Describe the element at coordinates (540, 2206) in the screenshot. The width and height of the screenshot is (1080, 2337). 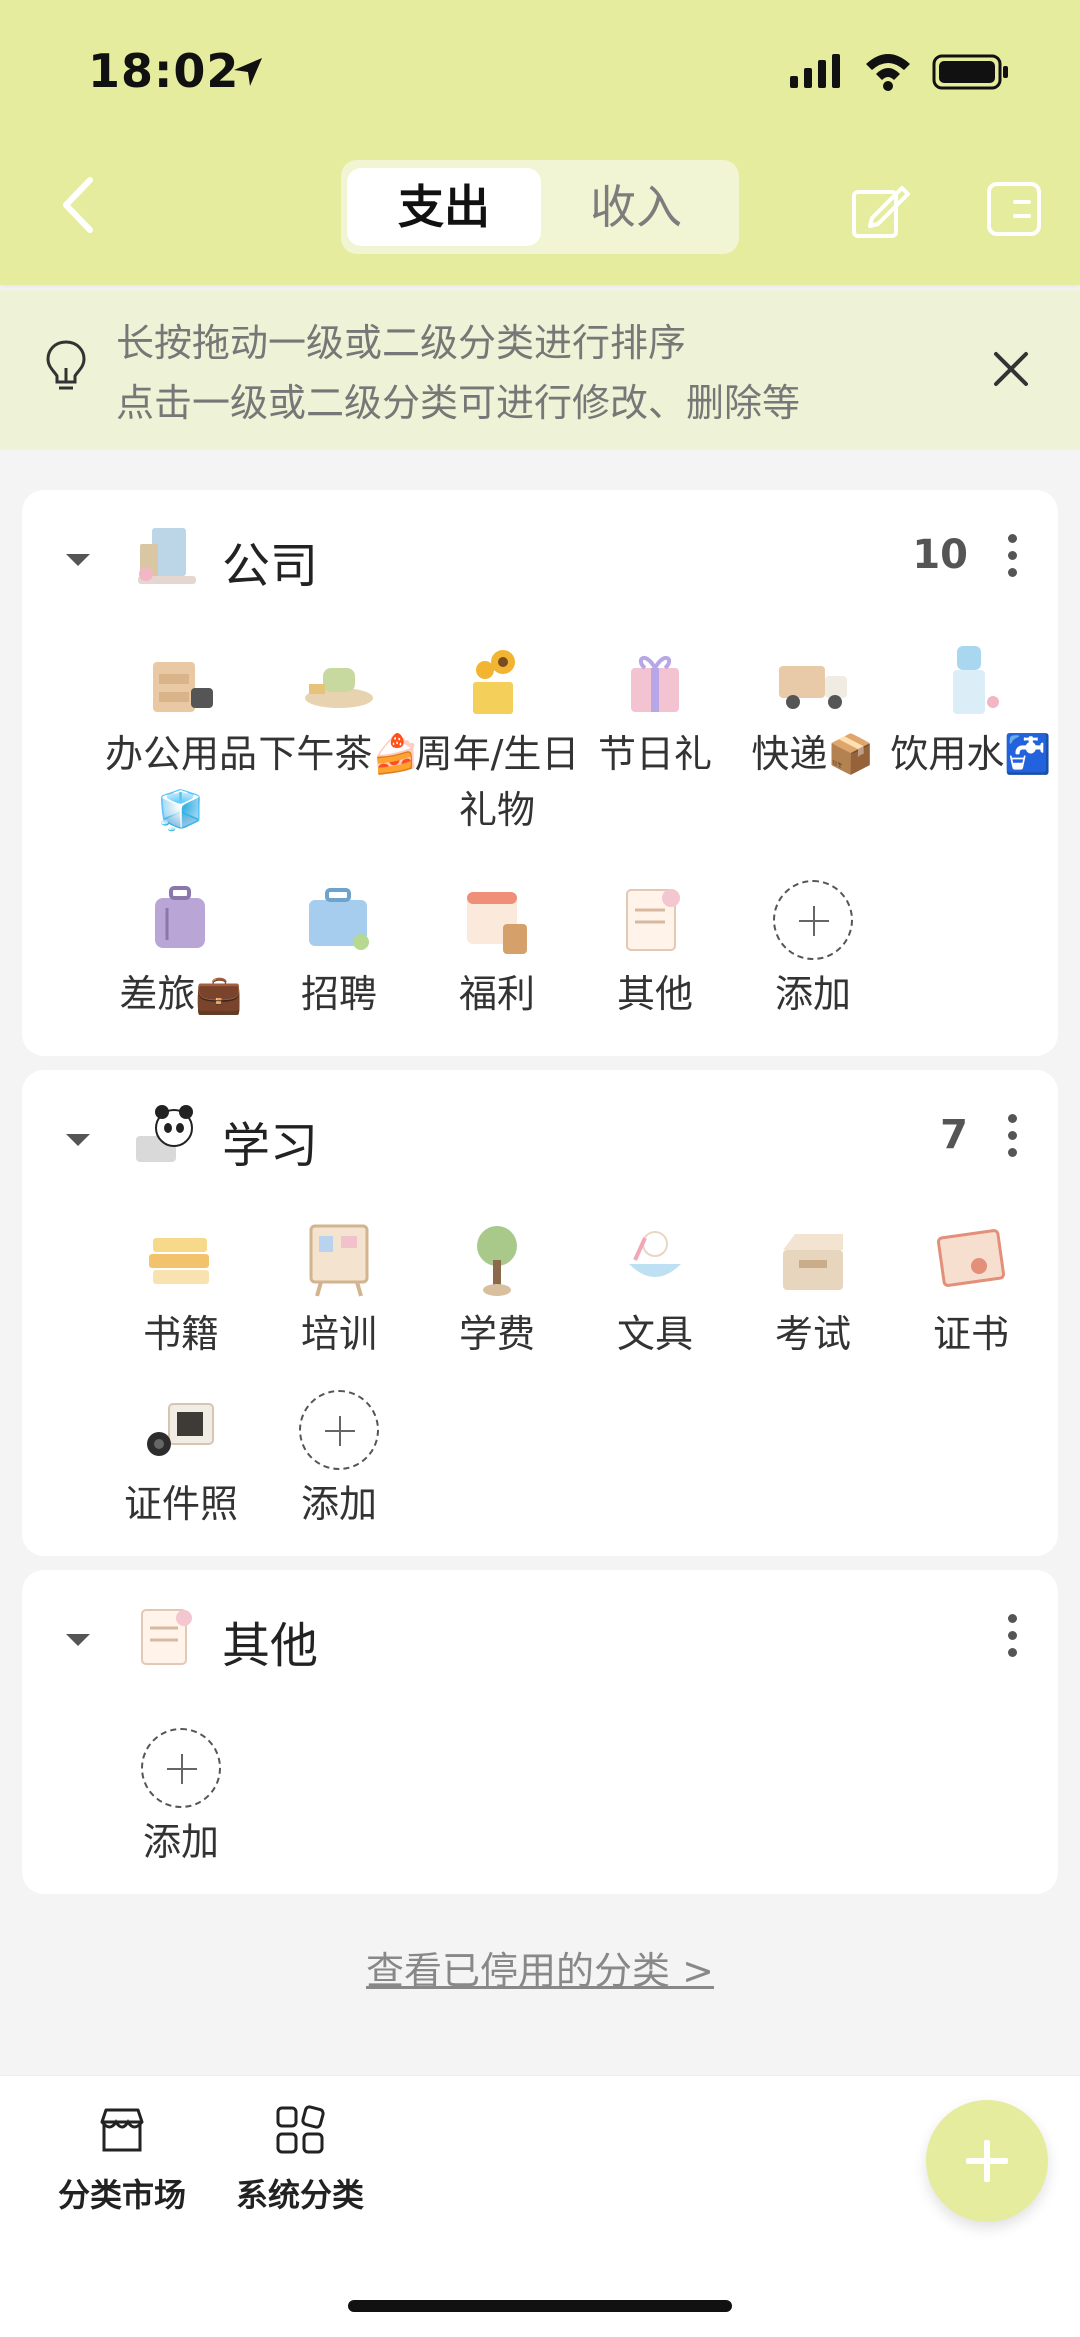
I see `bottom-bar: 分类市场 系统分类` at that location.